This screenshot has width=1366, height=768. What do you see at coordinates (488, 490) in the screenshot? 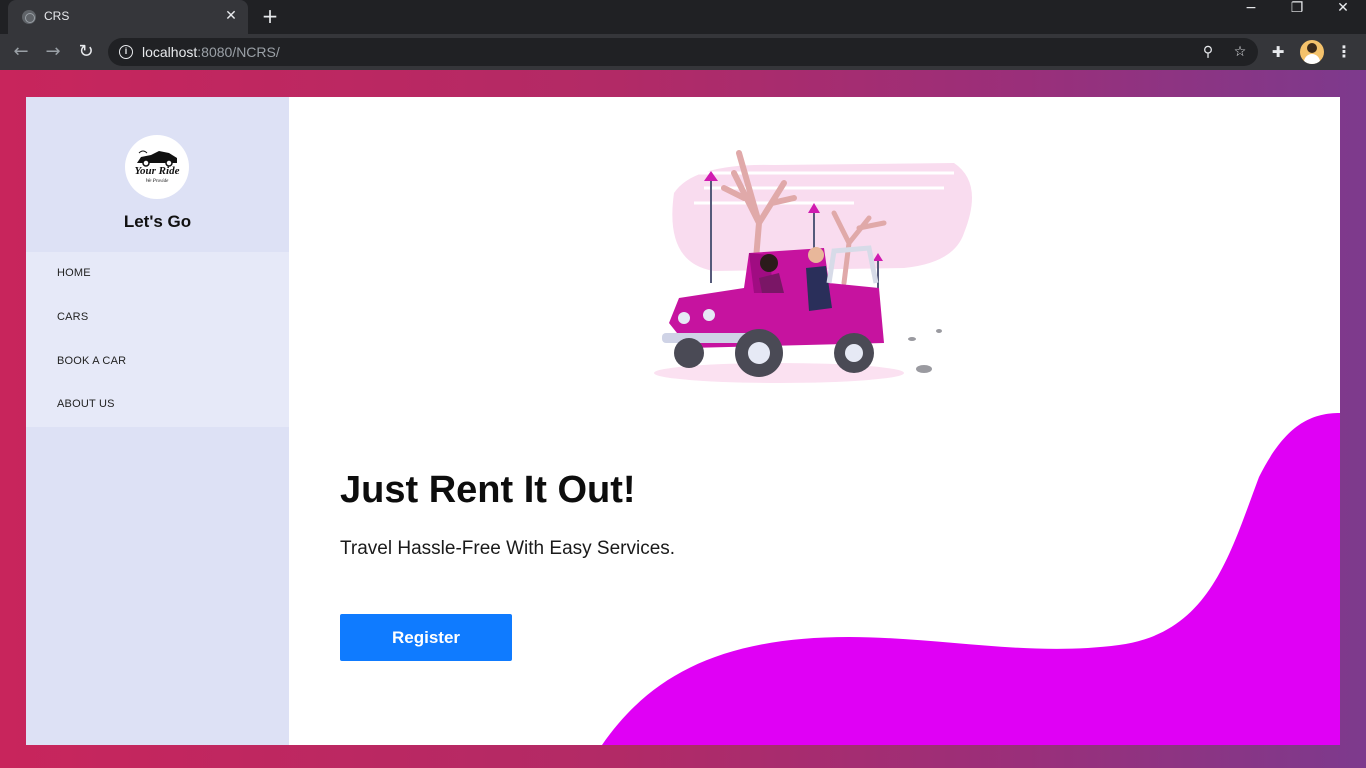
I see `hero-headline: Just Rent It Out!` at bounding box center [488, 490].